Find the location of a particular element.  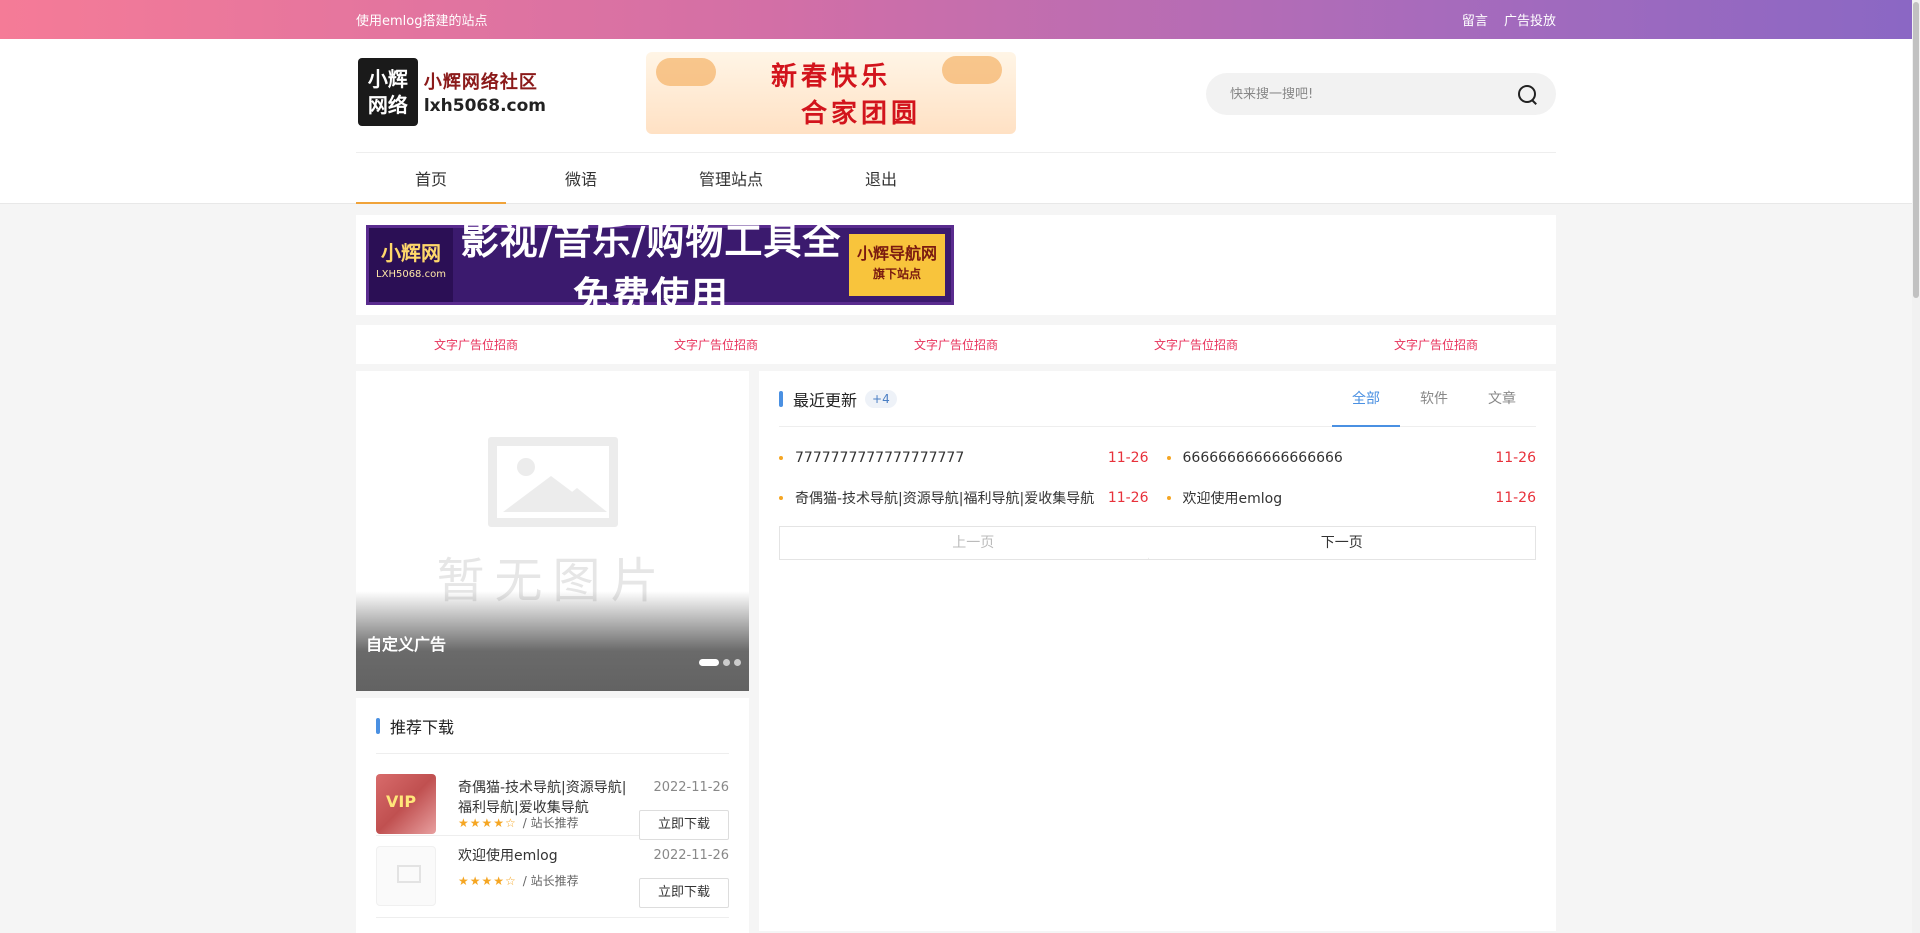

ad-banner-badge-sub: 旗下站点 is located at coordinates (896, 274).